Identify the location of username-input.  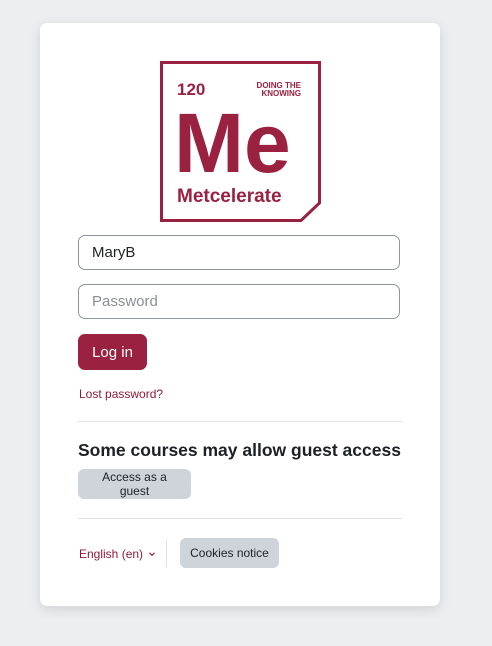
(239, 252).